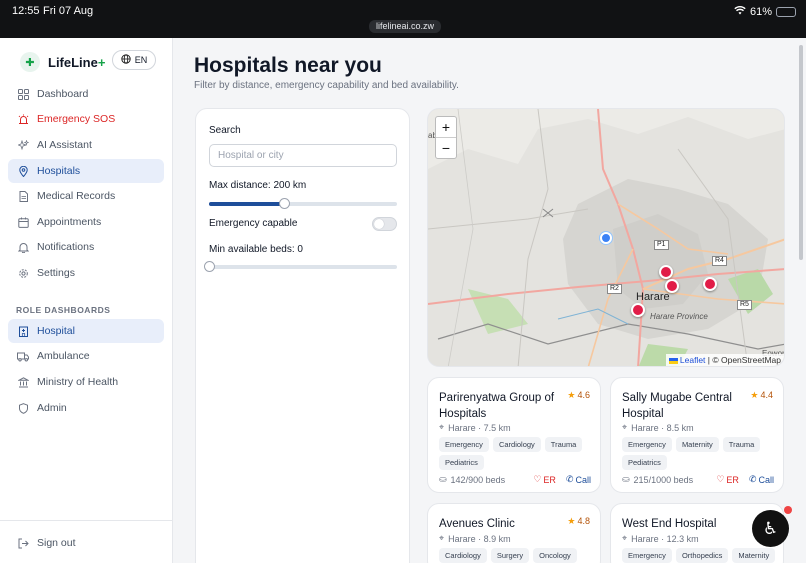 This screenshot has width=806, height=563. Describe the element at coordinates (300, 266) in the screenshot. I see `beds-slider` at that location.